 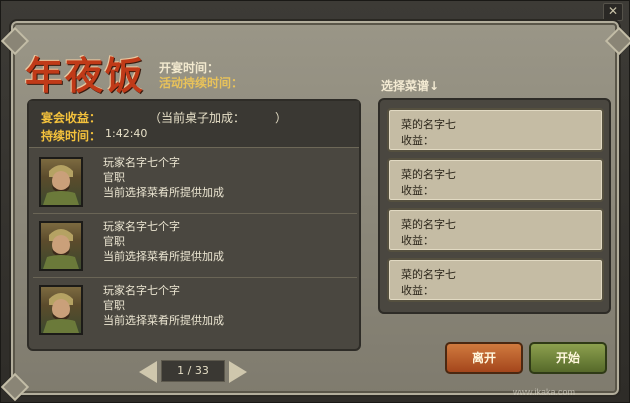 What do you see at coordinates (238, 372) in the screenshot?
I see `next-page-button` at bounding box center [238, 372].